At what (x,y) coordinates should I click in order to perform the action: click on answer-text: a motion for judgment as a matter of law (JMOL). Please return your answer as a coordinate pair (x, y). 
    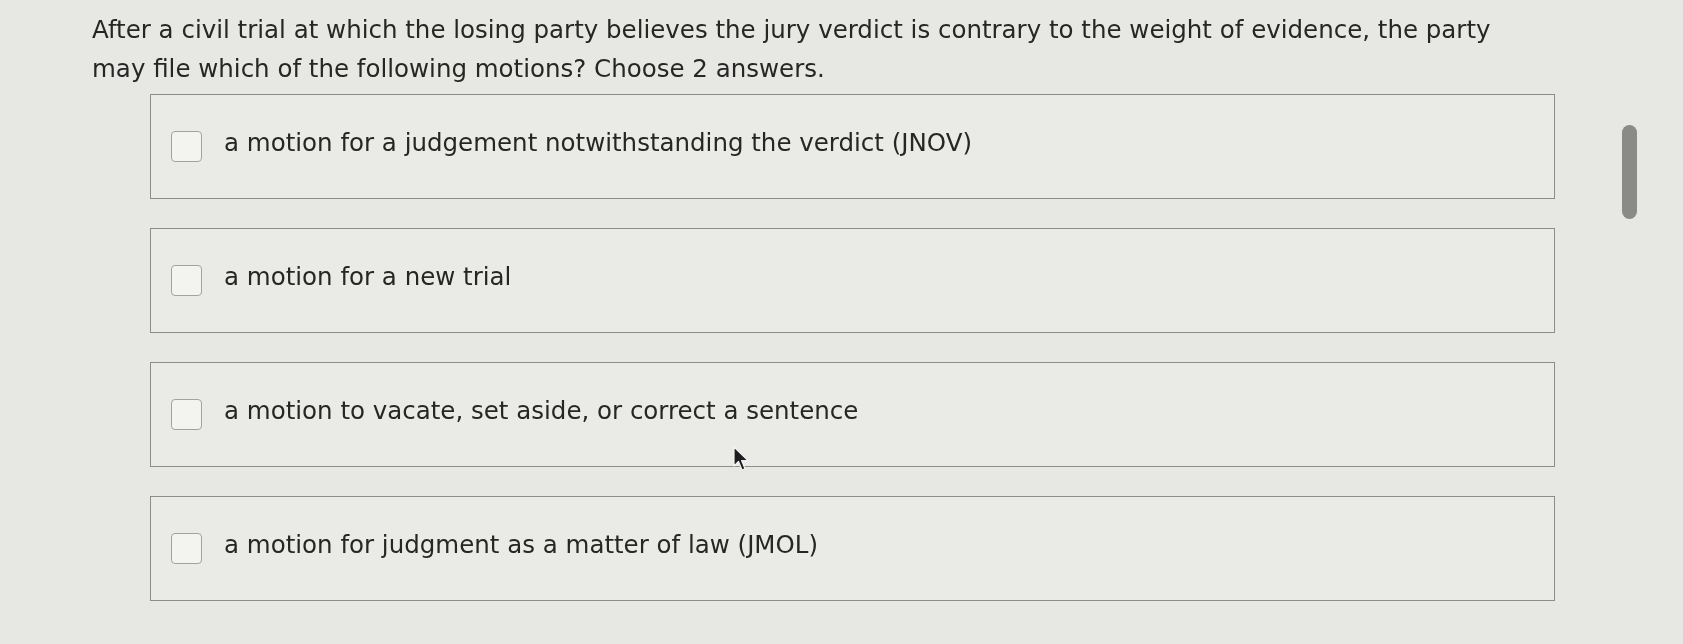
    Looking at the image, I should click on (521, 545).